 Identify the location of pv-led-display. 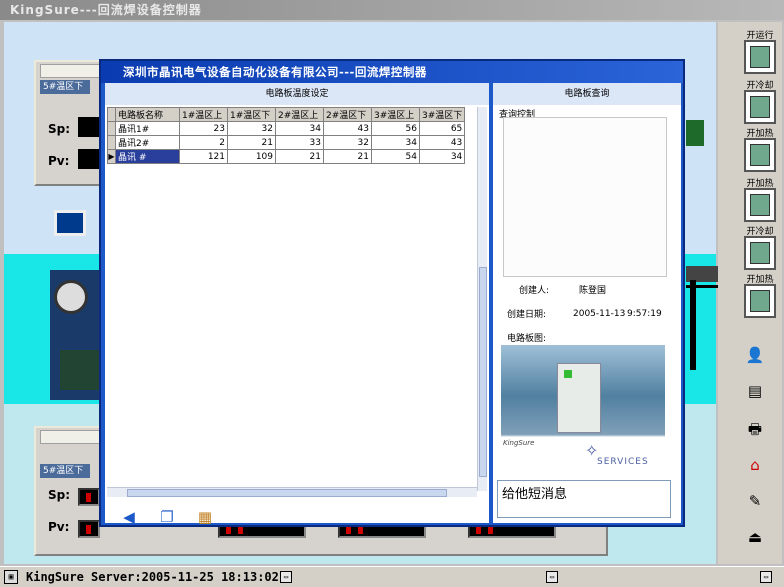
(89, 529).